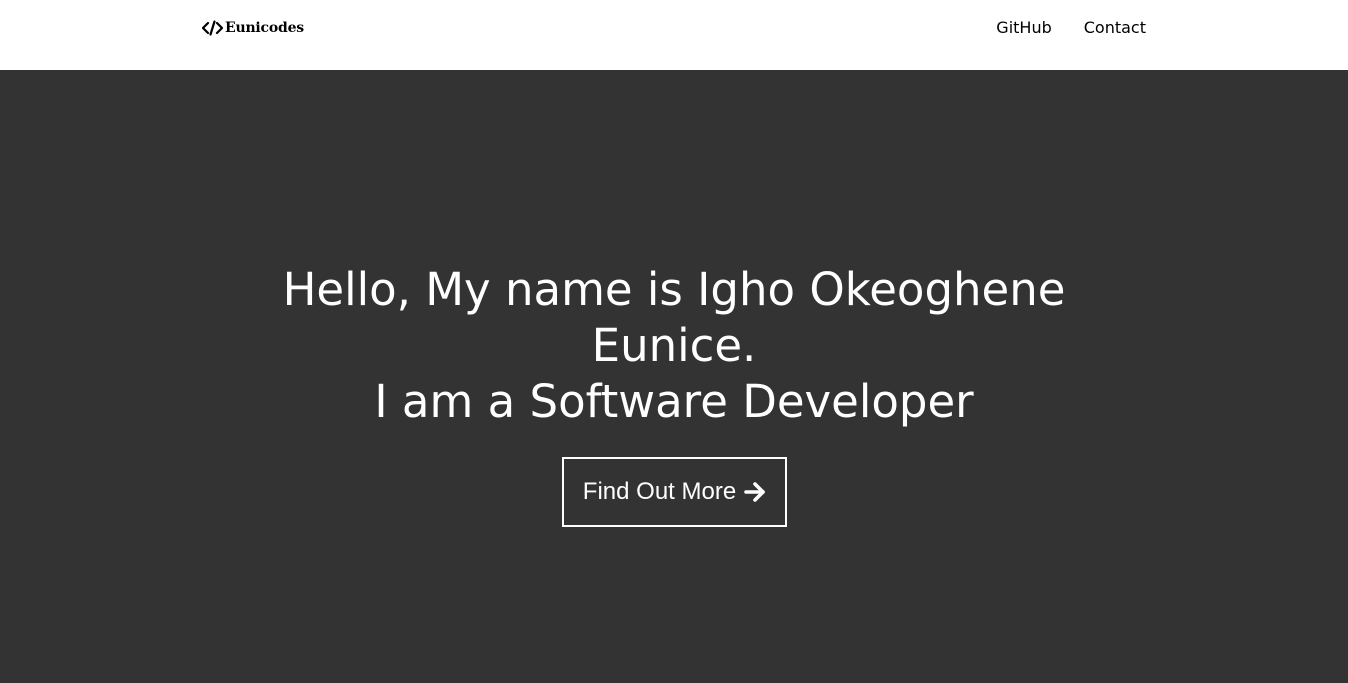 The height and width of the screenshot is (683, 1348). I want to click on nav-link-github: GitHub, so click(1023, 28).